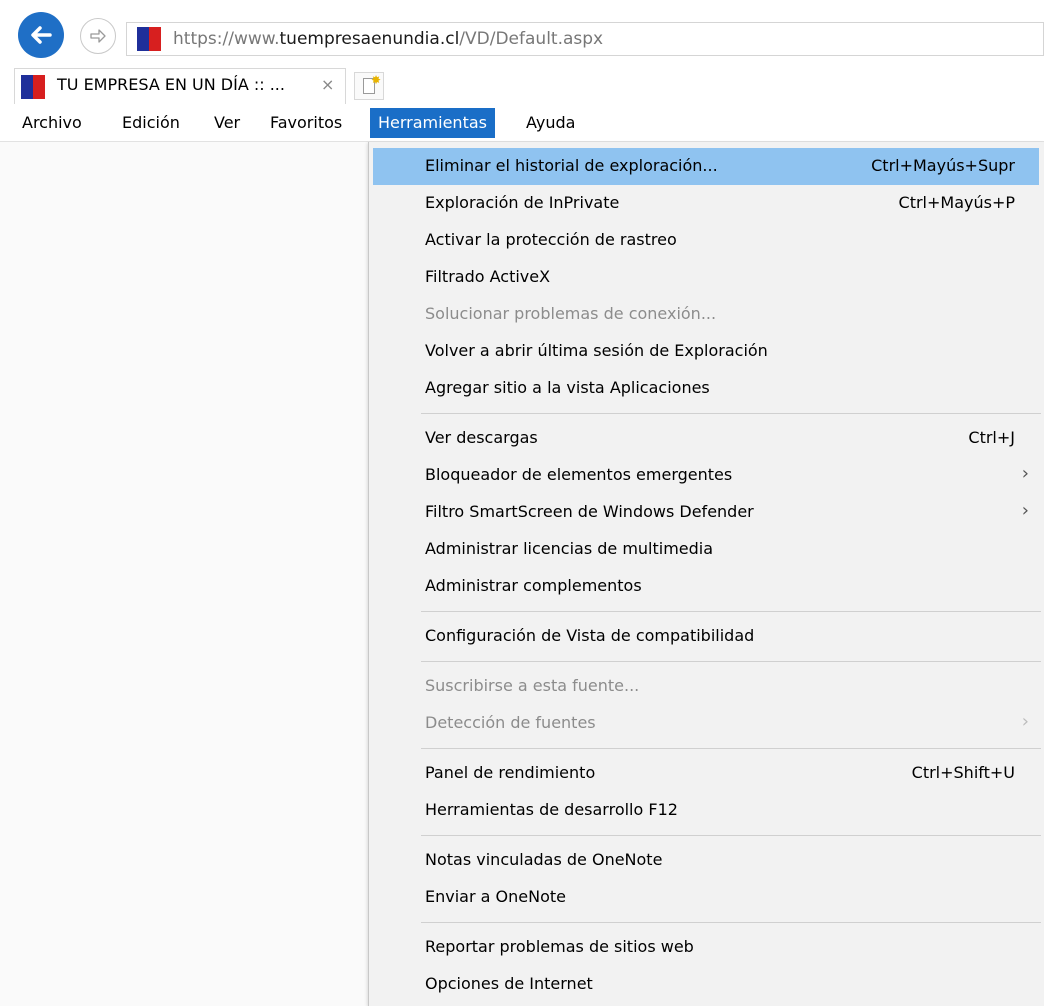 This screenshot has height=1006, width=1044. What do you see at coordinates (533, 585) in the screenshot?
I see `menu-item-label: Administrar complementos` at bounding box center [533, 585].